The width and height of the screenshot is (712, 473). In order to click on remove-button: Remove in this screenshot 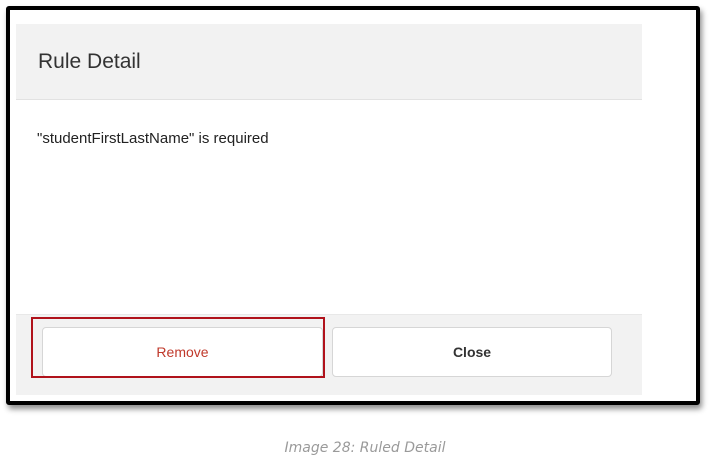, I will do `click(182, 352)`.